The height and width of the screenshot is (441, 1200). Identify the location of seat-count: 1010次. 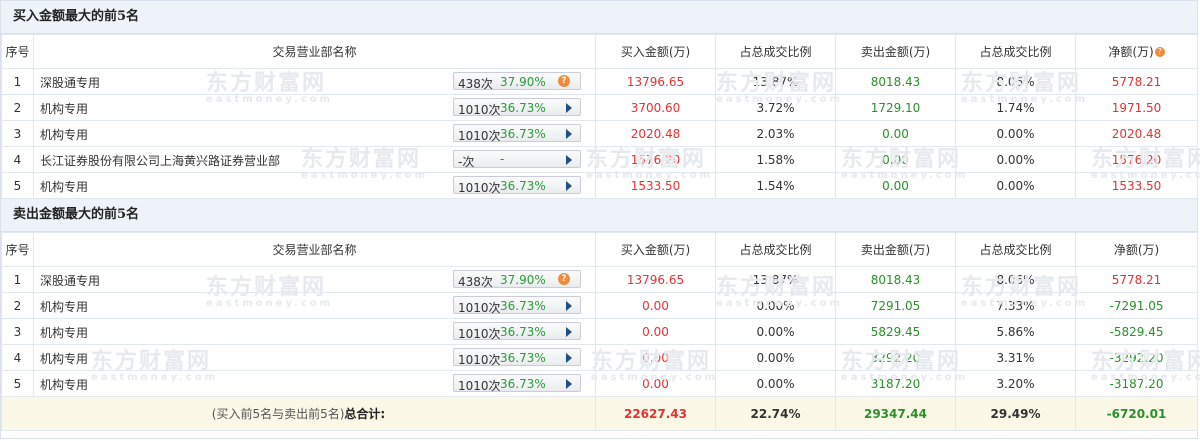
(479, 360).